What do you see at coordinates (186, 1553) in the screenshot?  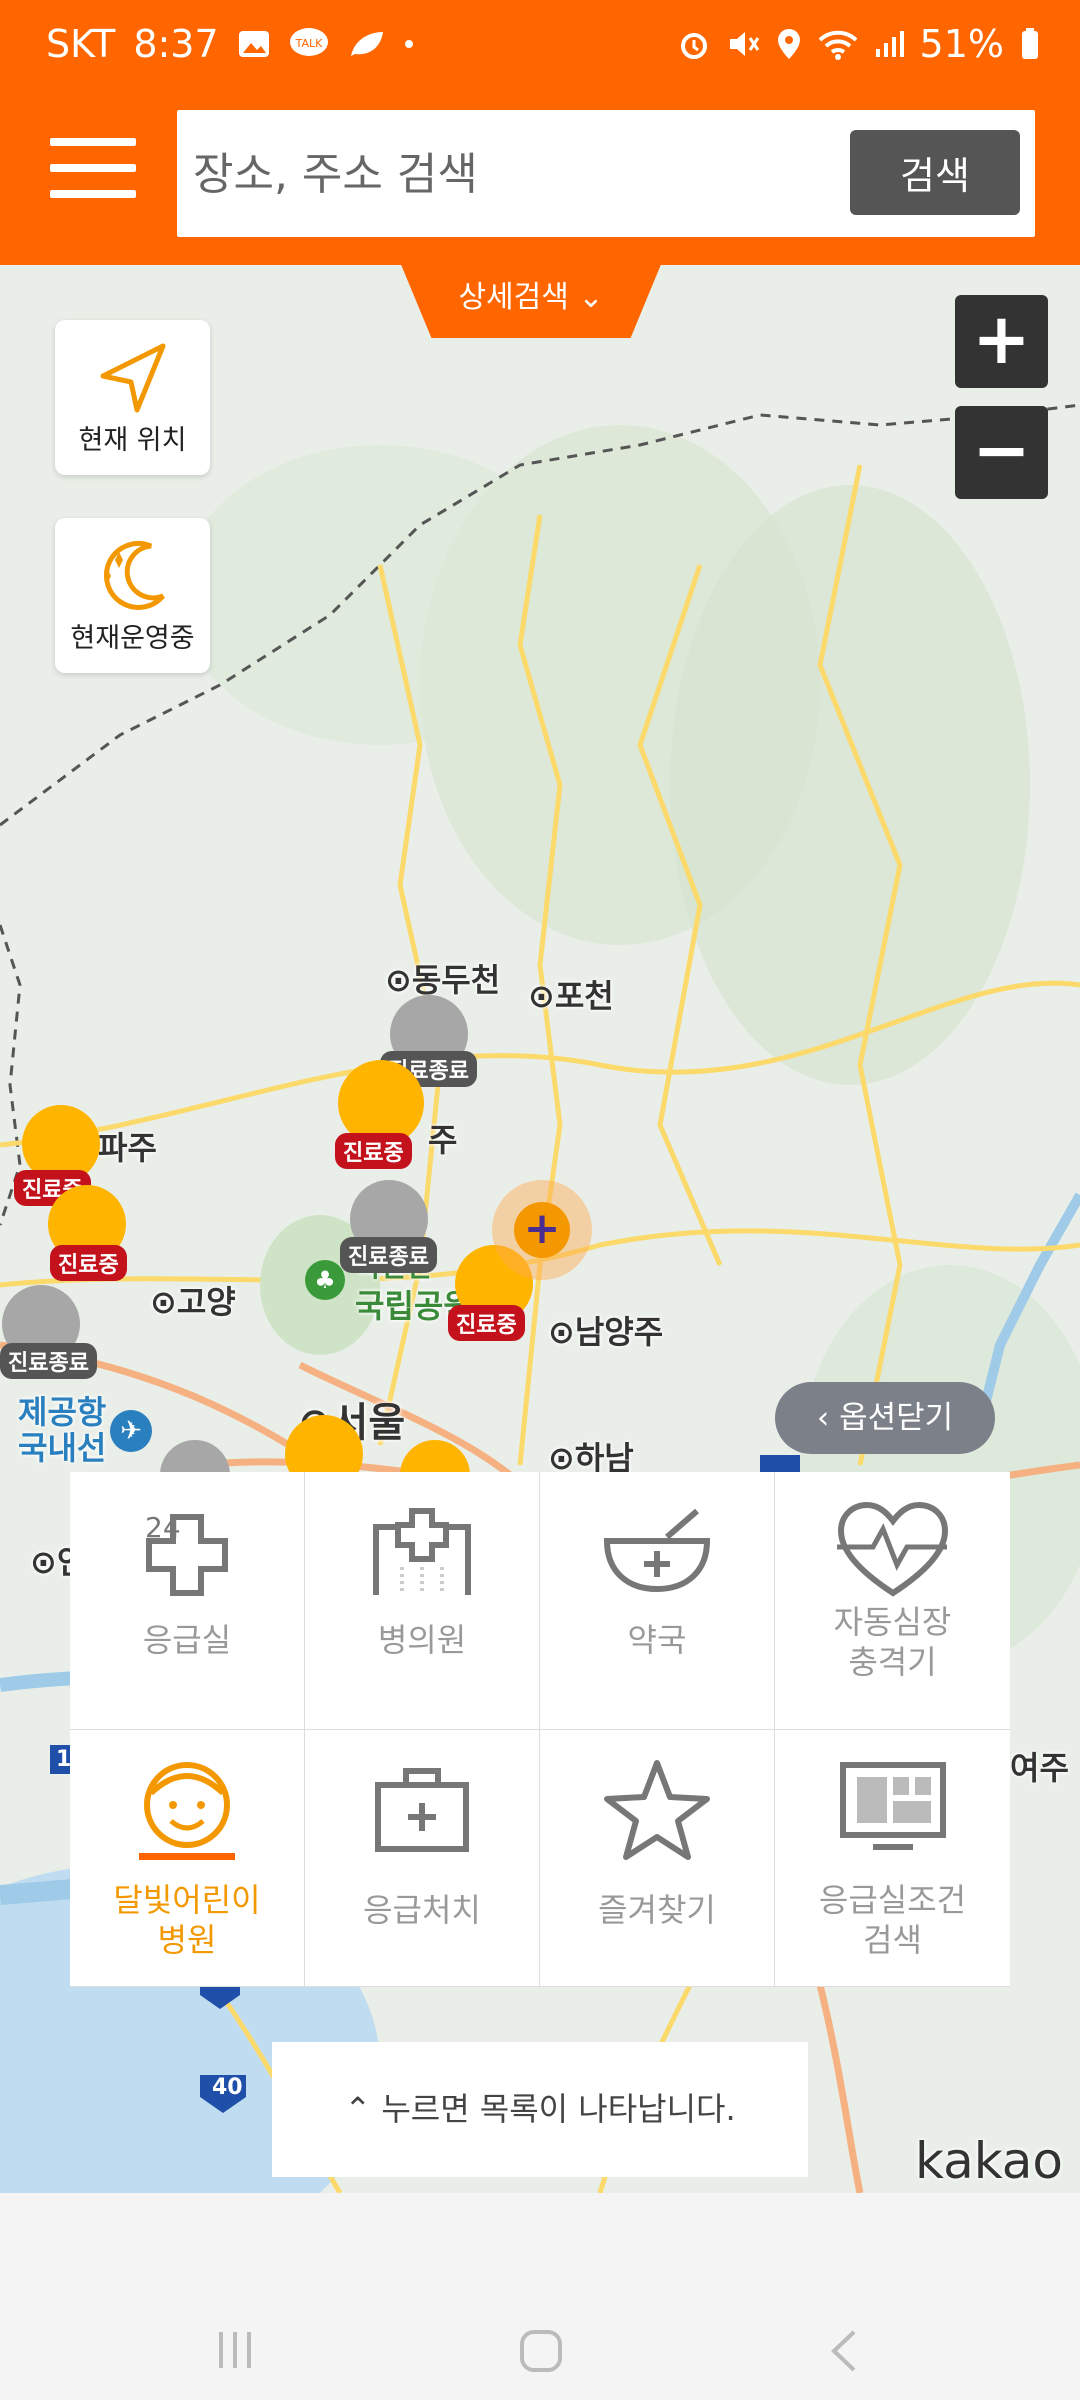 I see `emergency-room-icon: 24` at bounding box center [186, 1553].